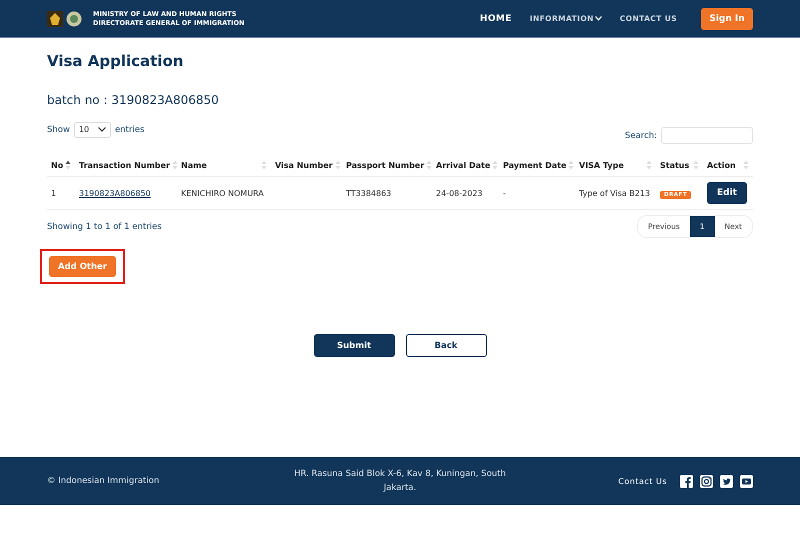 This screenshot has height=546, width=800. I want to click on bird-icon, so click(726, 481).